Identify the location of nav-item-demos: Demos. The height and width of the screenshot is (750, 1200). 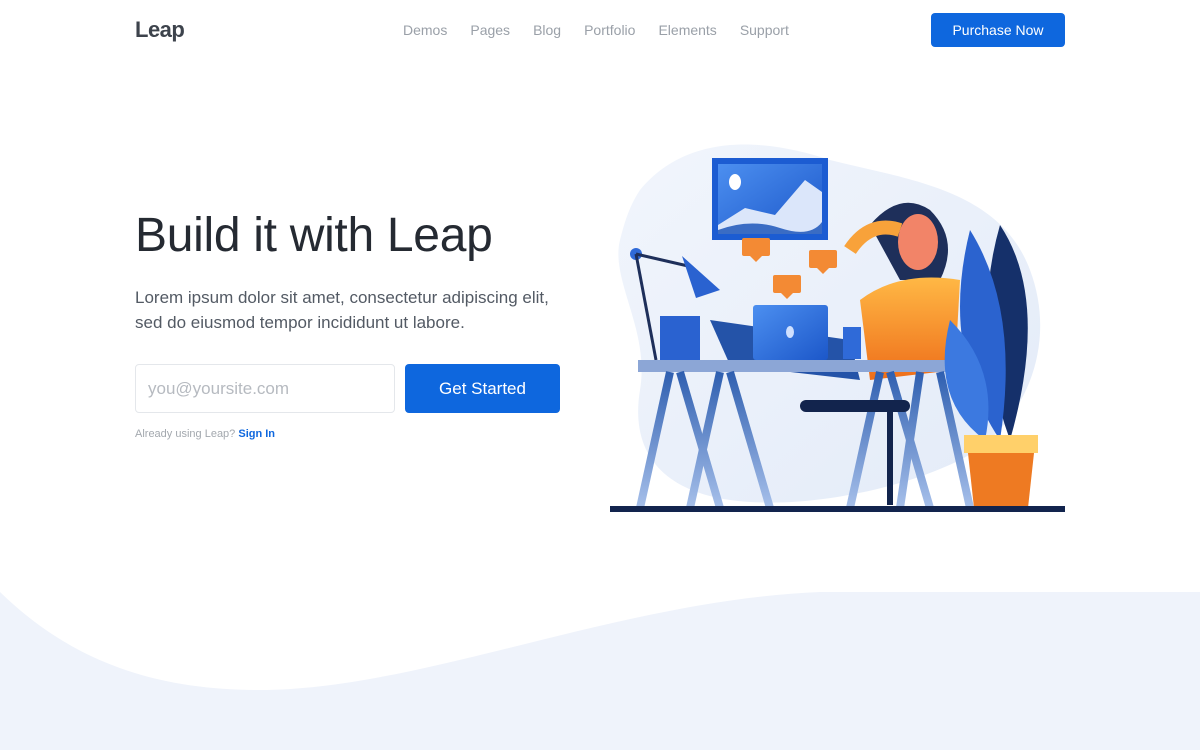
(425, 30).